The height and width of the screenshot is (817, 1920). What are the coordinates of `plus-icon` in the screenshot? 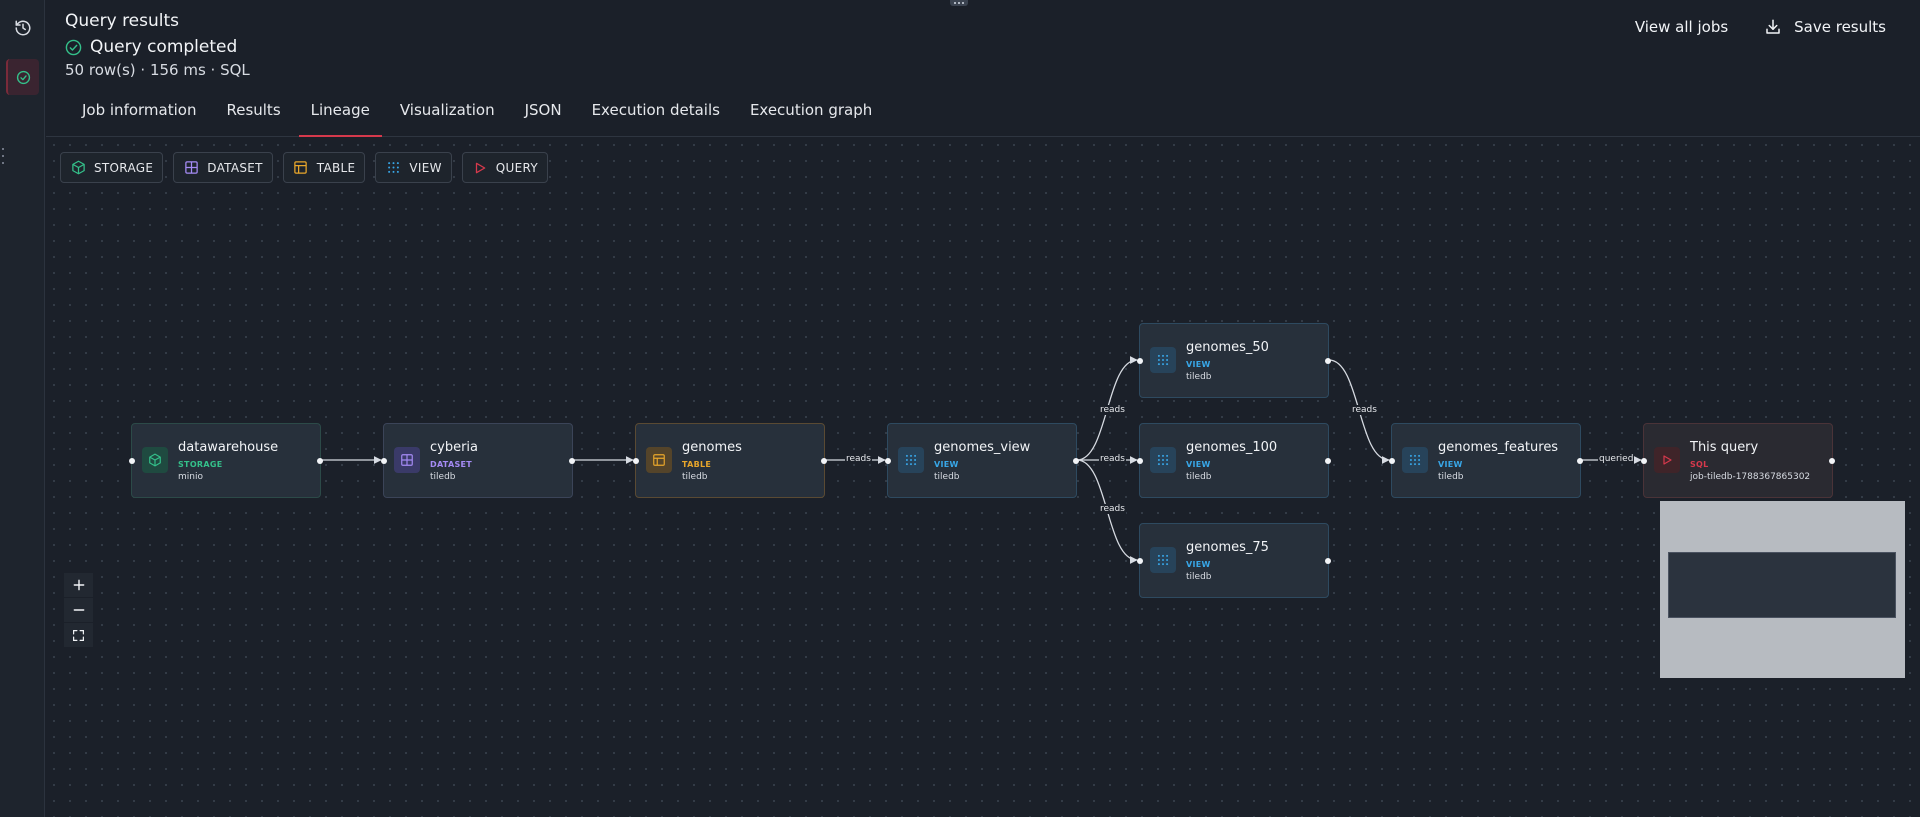 It's located at (78, 585).